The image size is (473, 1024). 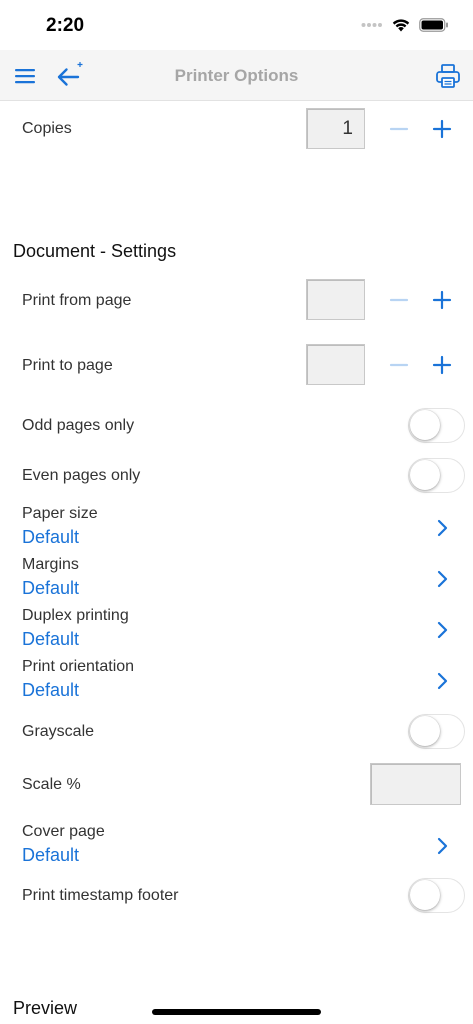 I want to click on print-timestamp-footer-label: Print timestamp footer, so click(x=100, y=895).